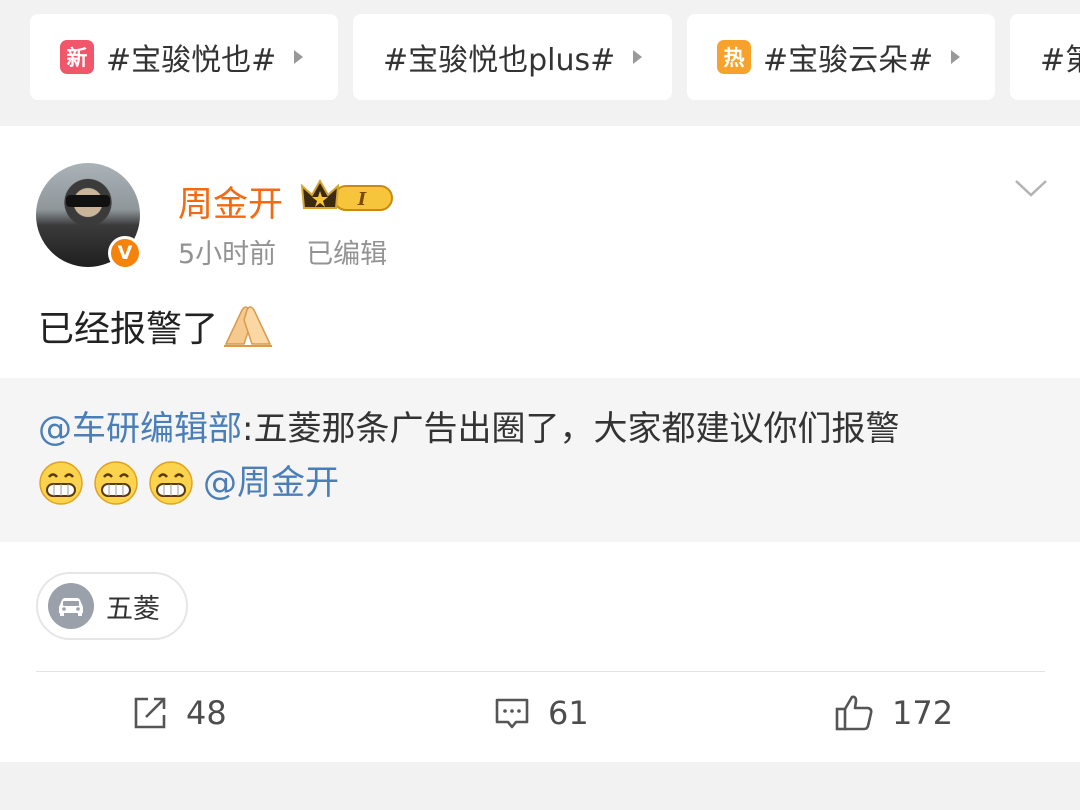 This screenshot has height=810, width=1080. Describe the element at coordinates (140, 429) in the screenshot. I see `repost-author-link: @车研编辑部` at that location.